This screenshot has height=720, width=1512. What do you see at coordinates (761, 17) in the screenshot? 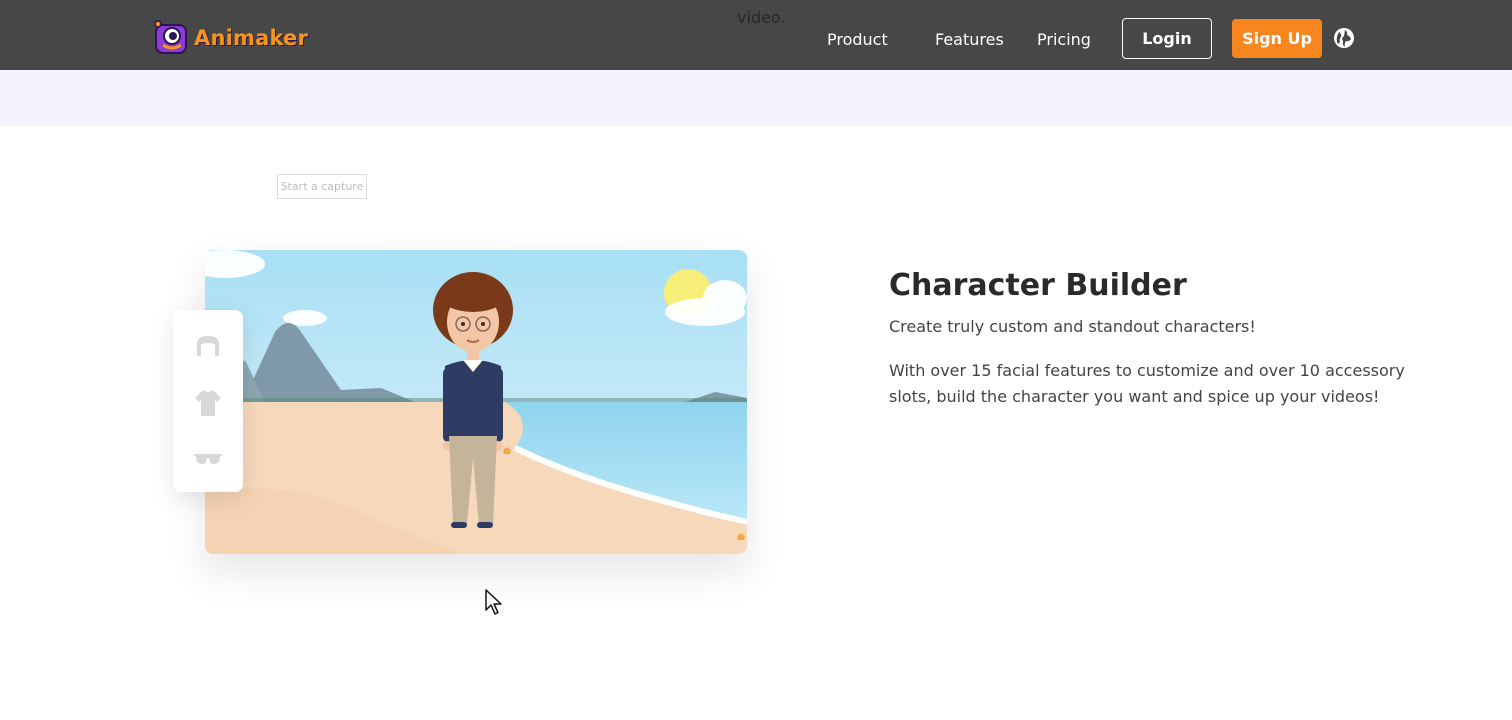
I see `overlapping-caption-text: video.` at bounding box center [761, 17].